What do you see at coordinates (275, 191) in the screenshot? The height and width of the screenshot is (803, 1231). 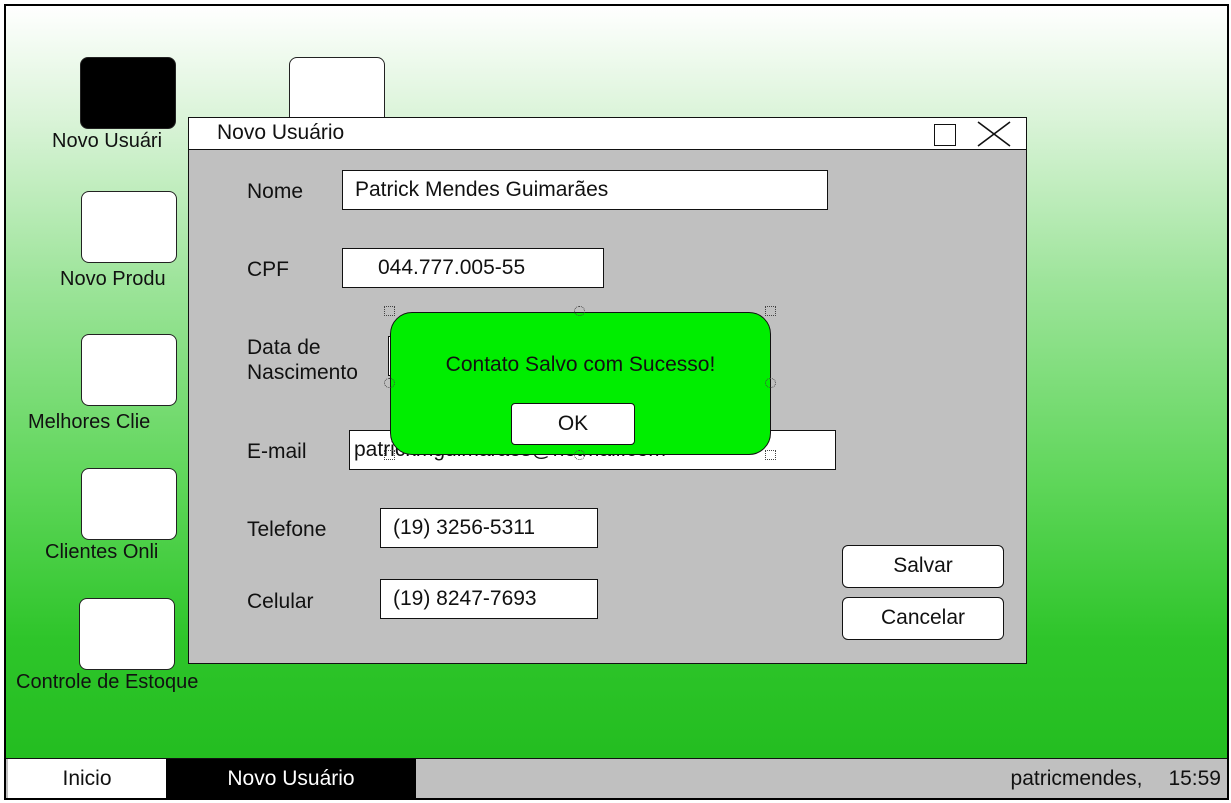 I see `nome-label: Nome` at bounding box center [275, 191].